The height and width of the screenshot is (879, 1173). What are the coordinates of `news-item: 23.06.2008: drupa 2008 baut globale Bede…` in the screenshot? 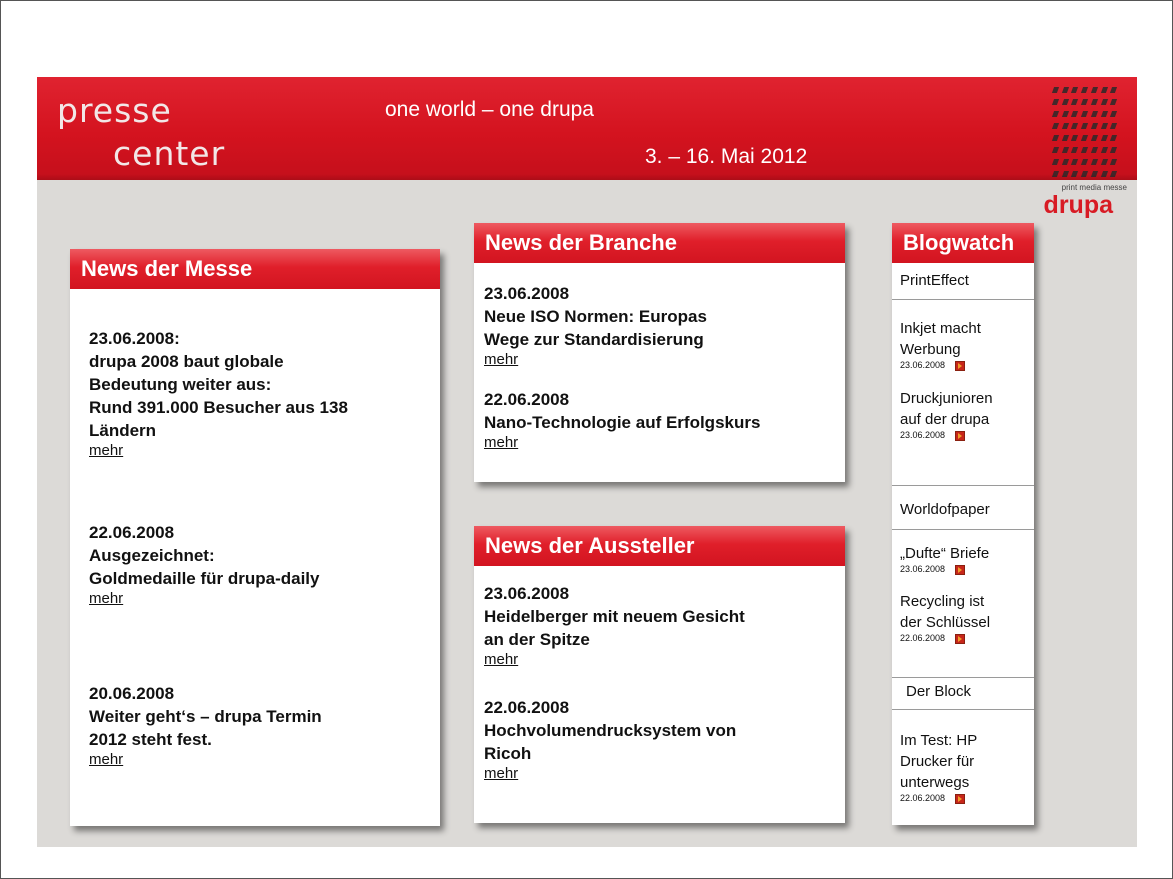 It's located at (264, 393).